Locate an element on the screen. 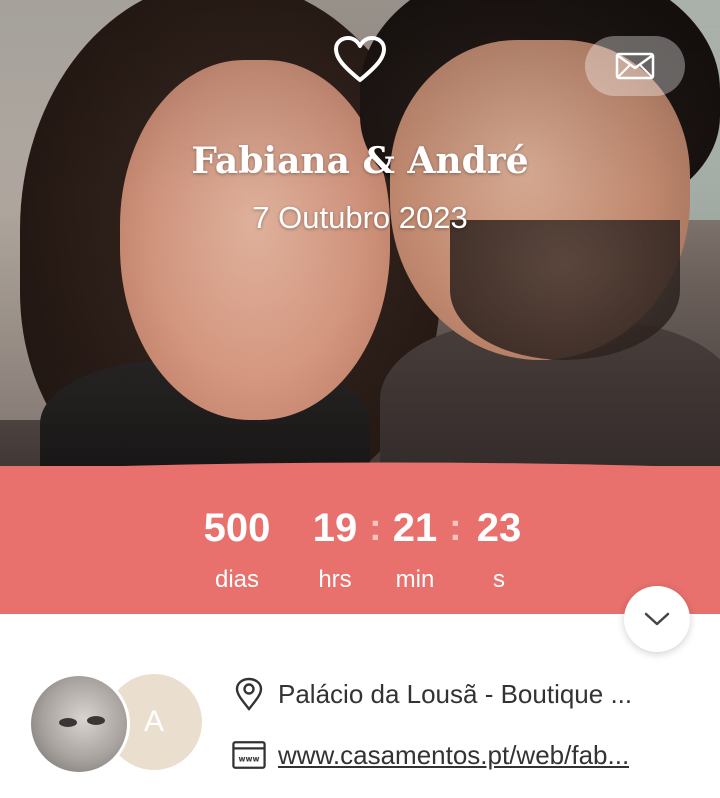  countdown-days: 500 dias is located at coordinates (237, 551).